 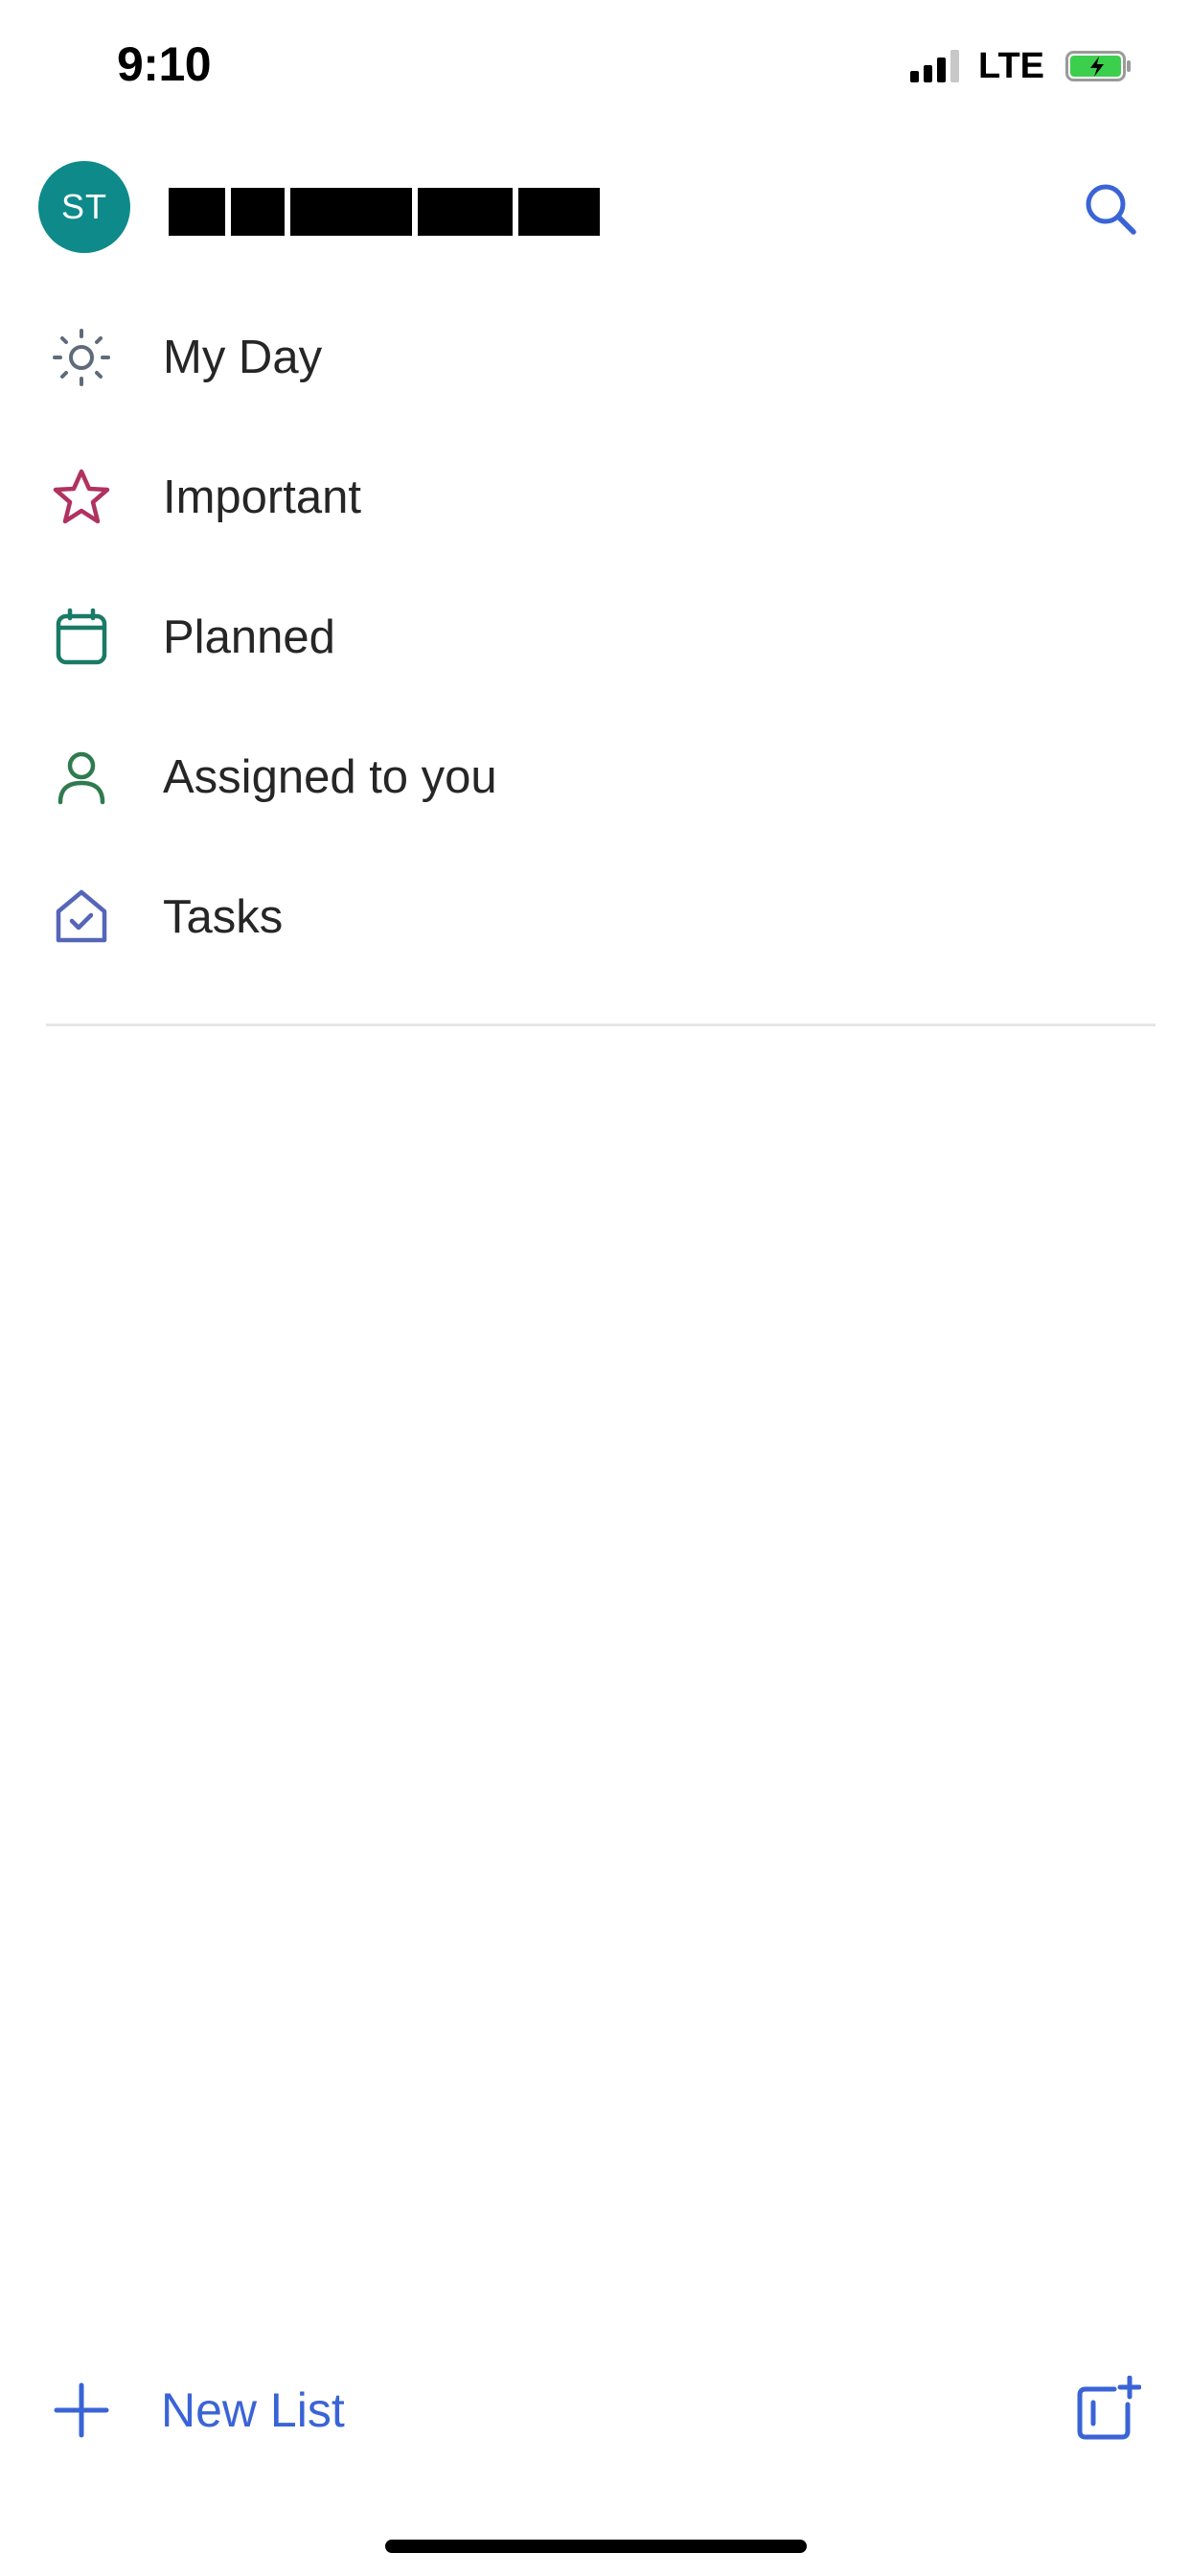 I want to click on calendar-icon, so click(x=82, y=637).